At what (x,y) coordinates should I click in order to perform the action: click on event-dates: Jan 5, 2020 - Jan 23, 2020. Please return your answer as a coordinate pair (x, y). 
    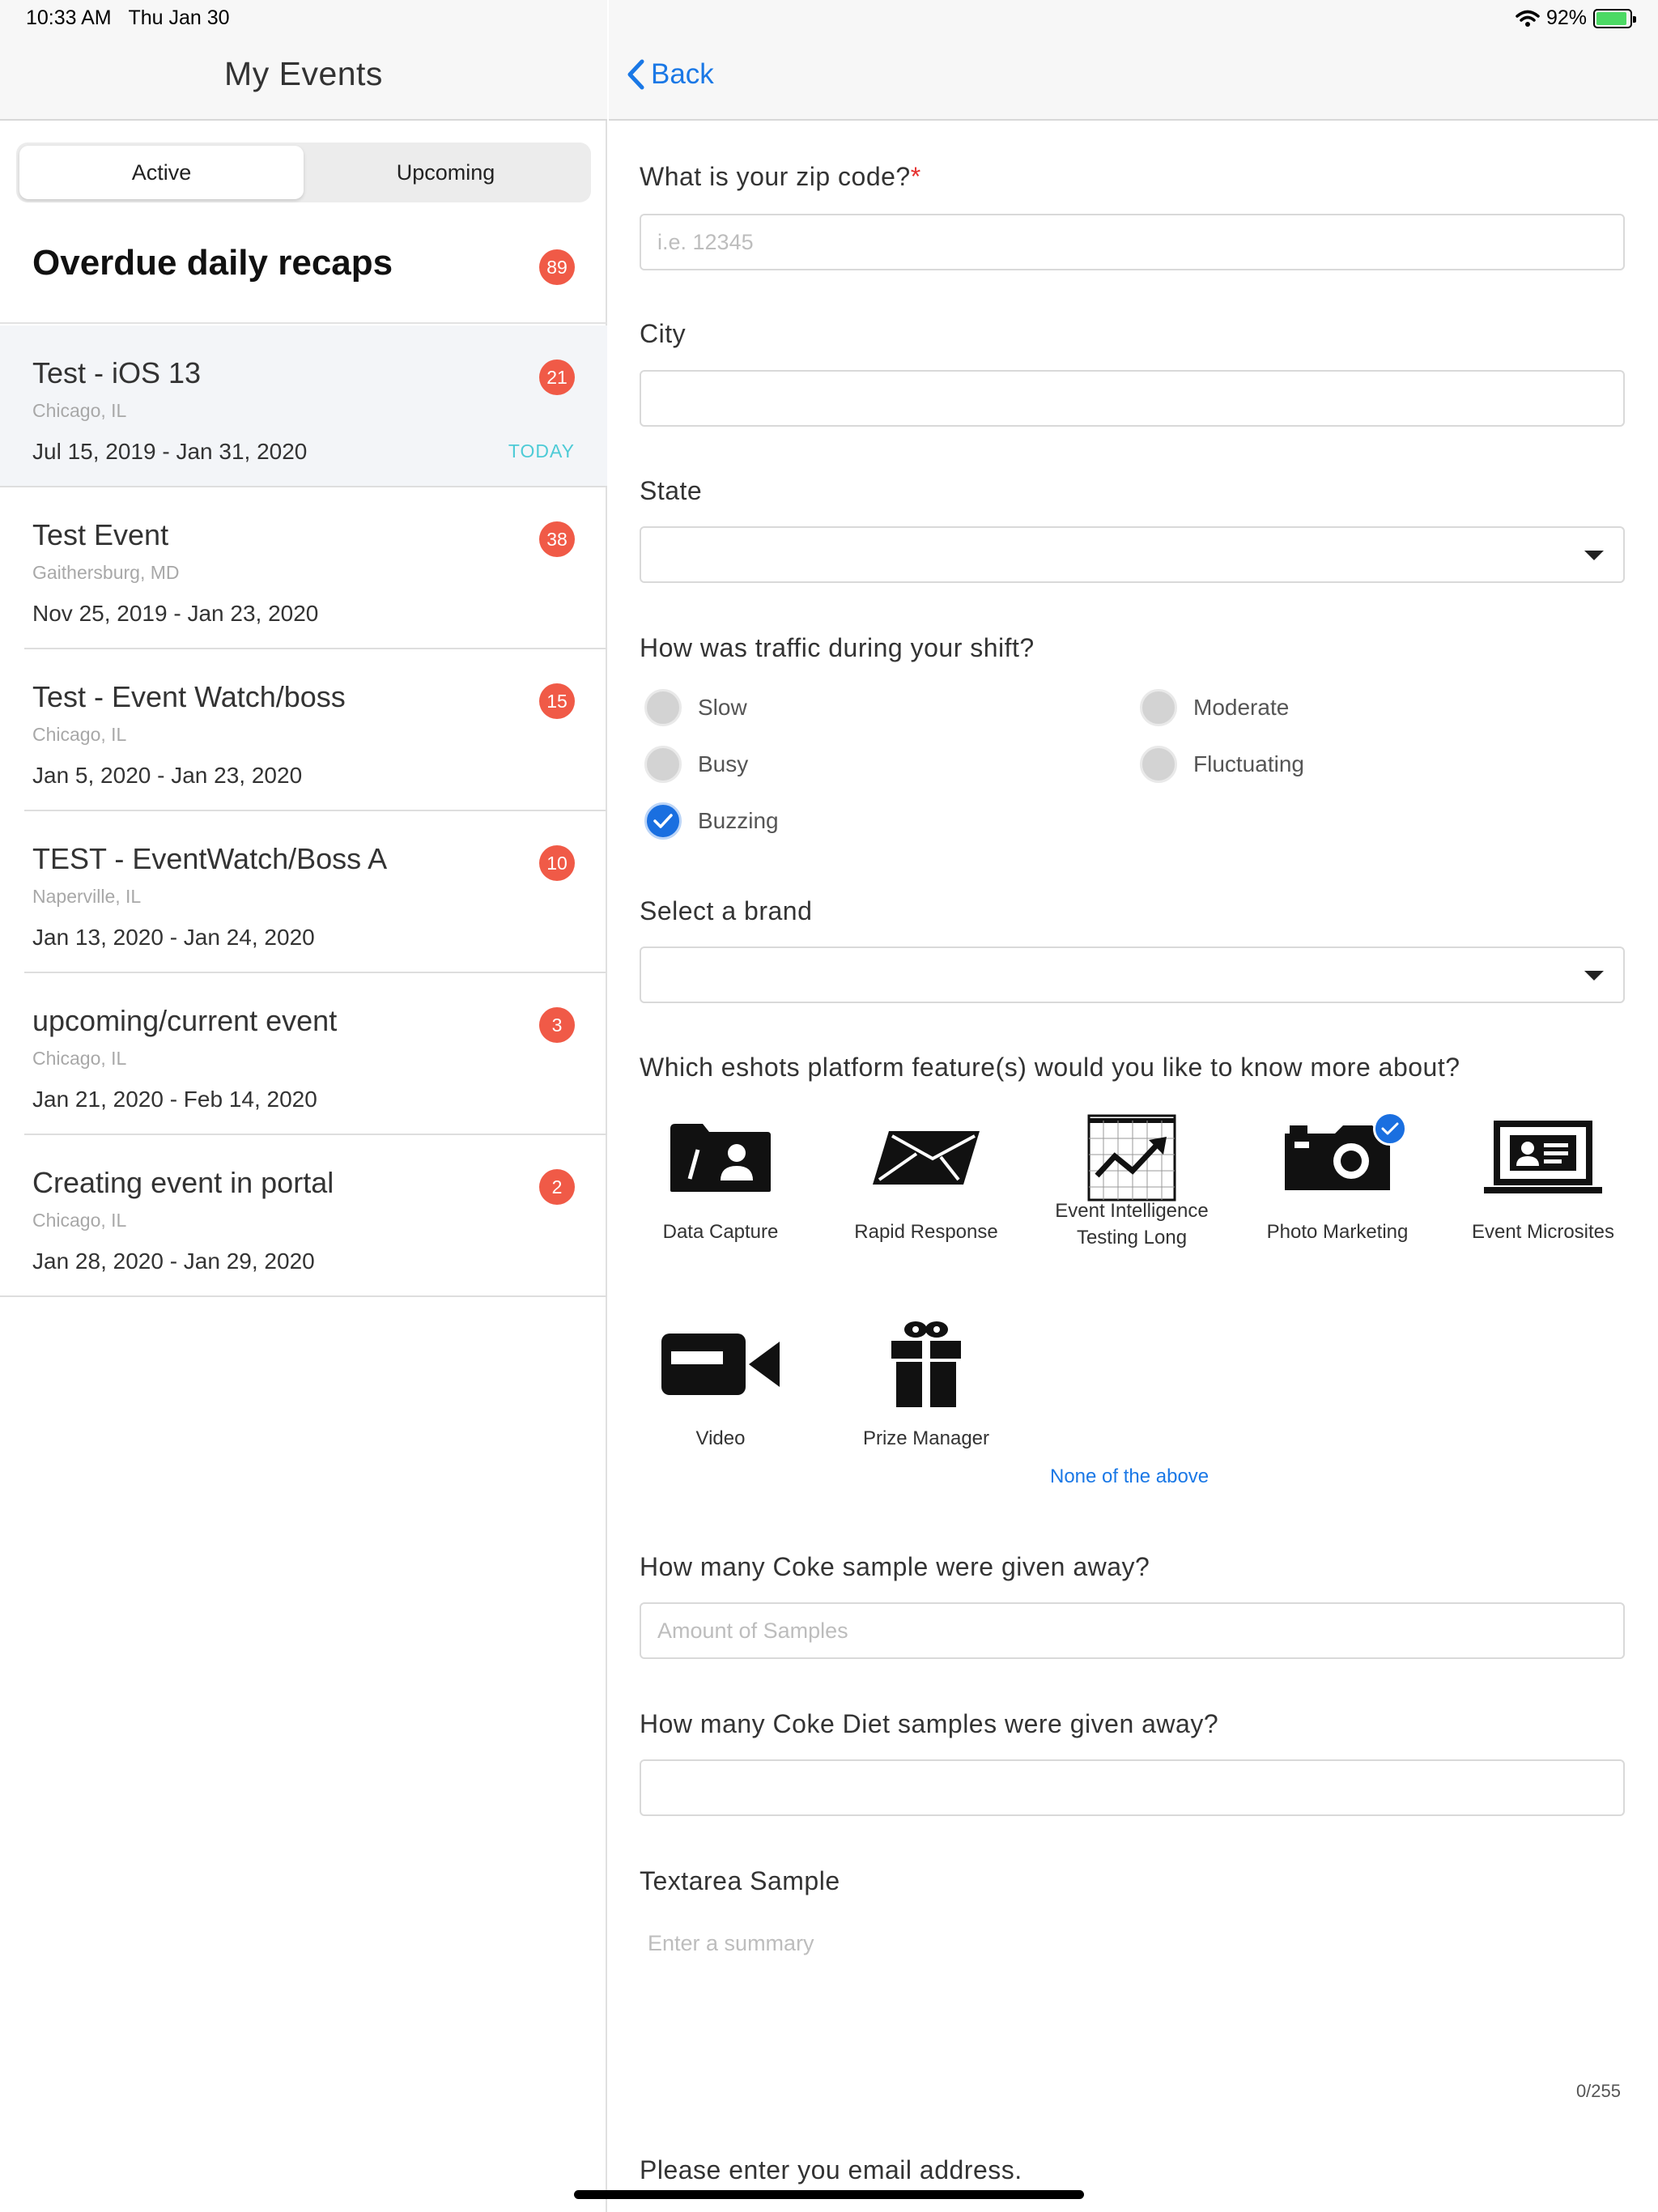
    Looking at the image, I should click on (167, 776).